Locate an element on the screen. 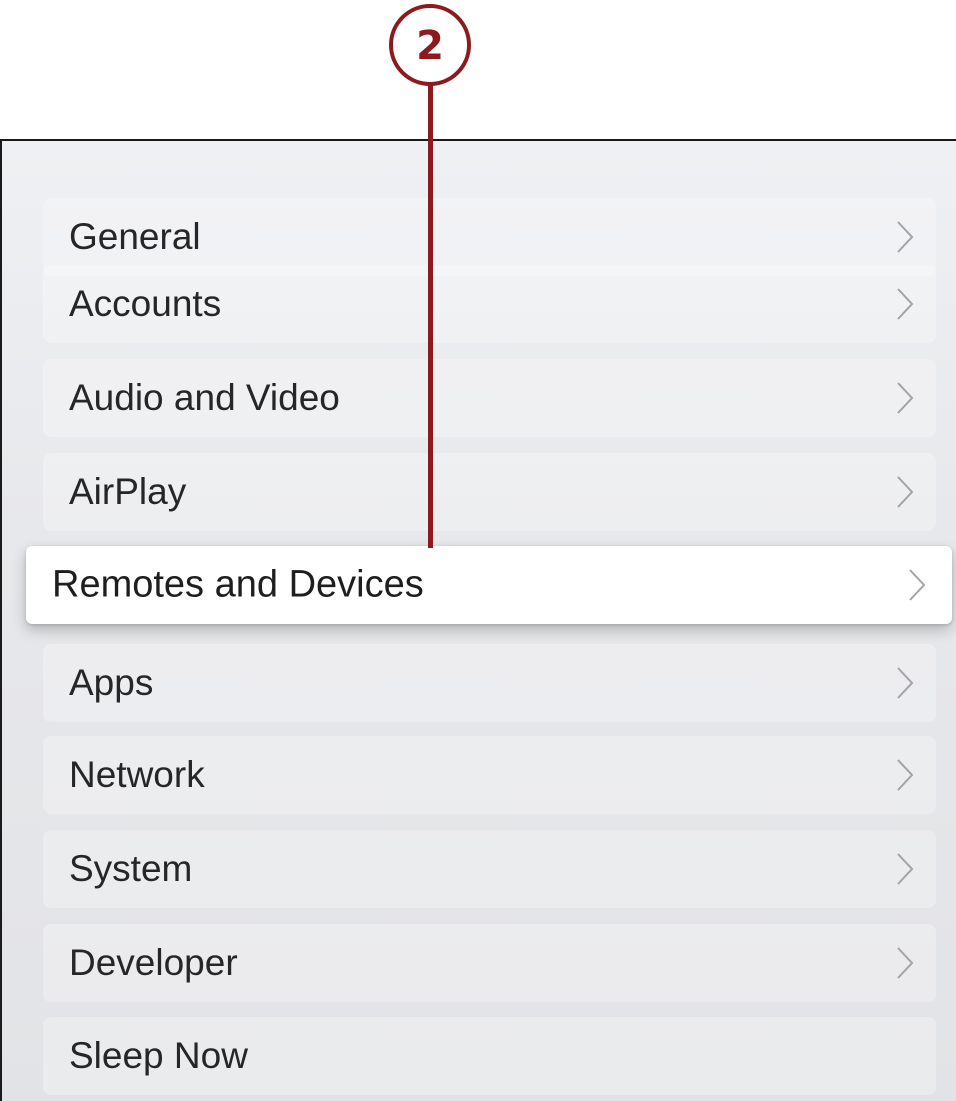 The height and width of the screenshot is (1101, 956). menu-item-network: Network is located at coordinates (489, 775).